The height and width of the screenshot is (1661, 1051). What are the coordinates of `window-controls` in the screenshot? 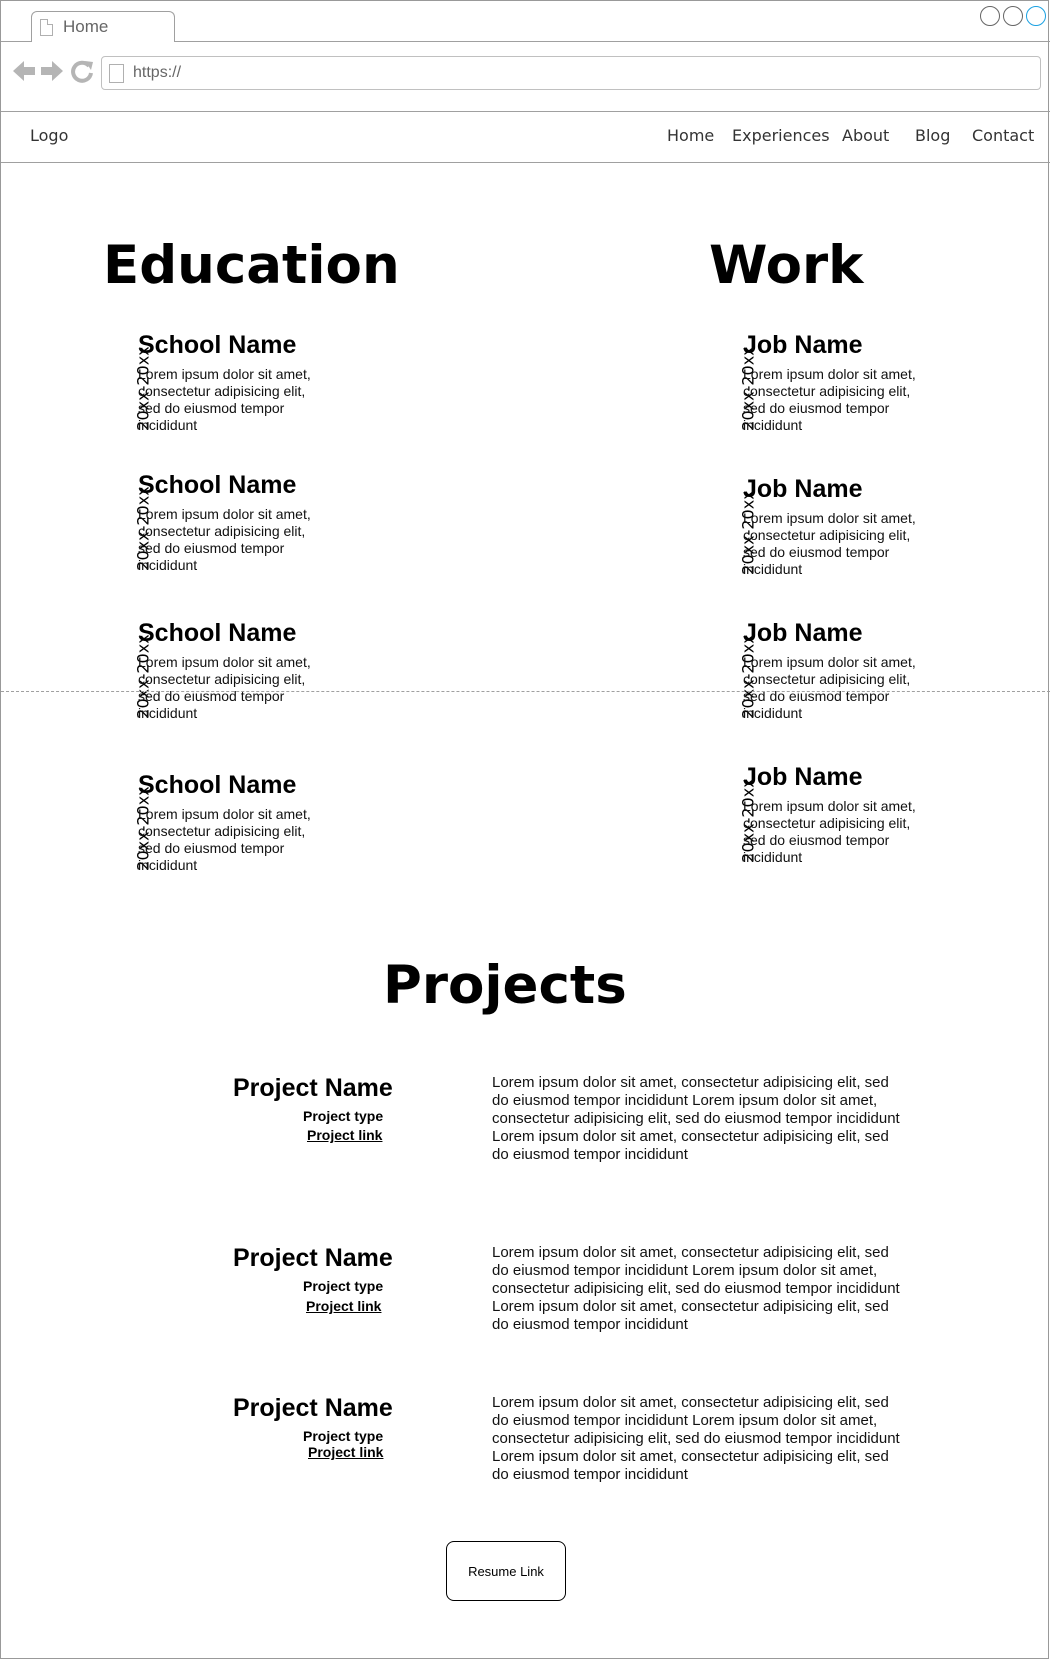 It's located at (1013, 16).